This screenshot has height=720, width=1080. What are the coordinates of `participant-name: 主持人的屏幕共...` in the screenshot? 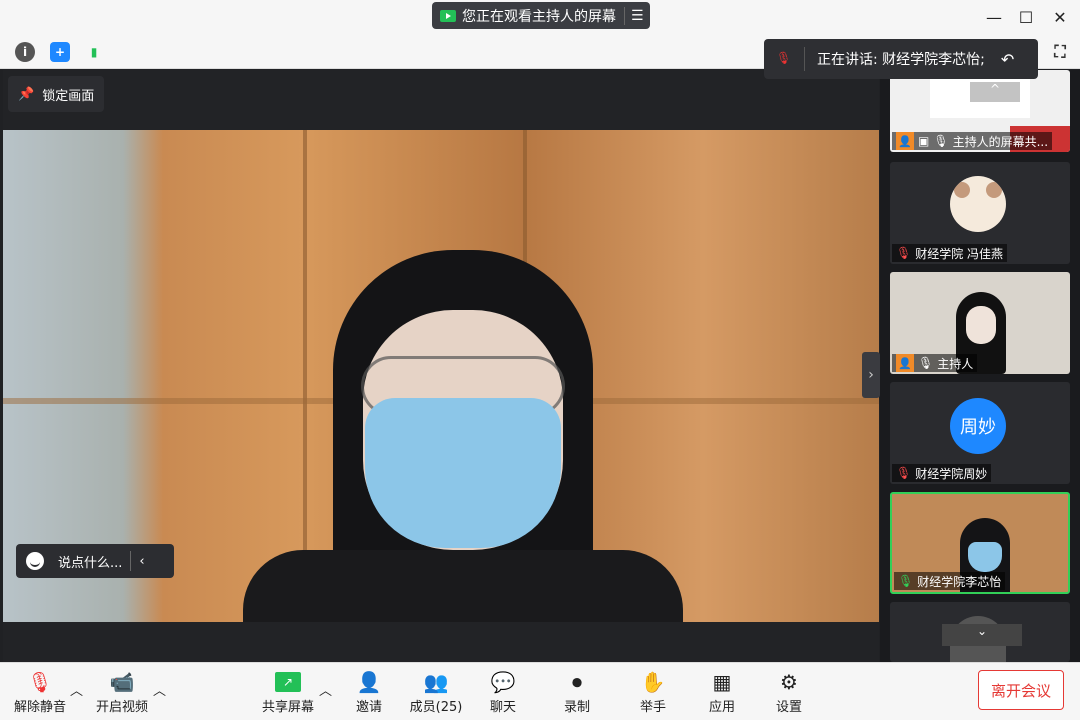 It's located at (1000, 141).